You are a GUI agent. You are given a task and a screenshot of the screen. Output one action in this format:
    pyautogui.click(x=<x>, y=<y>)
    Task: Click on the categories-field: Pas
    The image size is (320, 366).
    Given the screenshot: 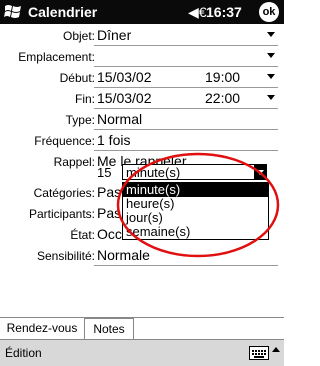 What is the action you would take?
    pyautogui.click(x=109, y=192)
    